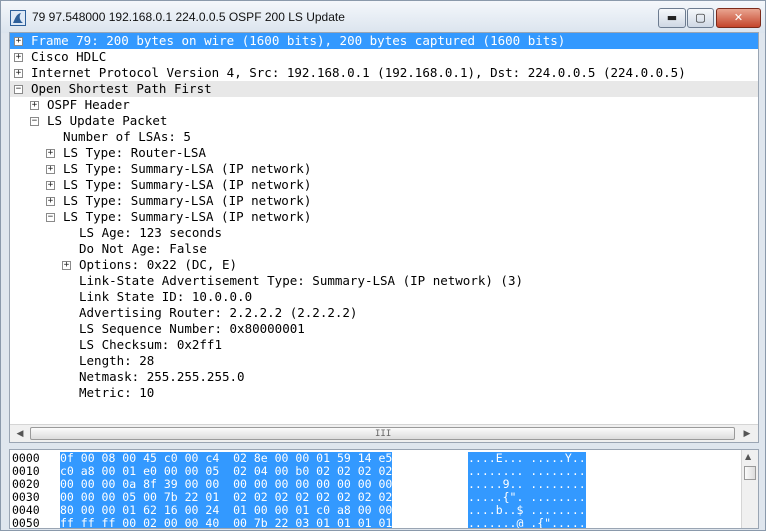 This screenshot has height=531, width=766. What do you see at coordinates (384, 377) in the screenshot?
I see `tree-row: Netmask: 255.255.255.0` at bounding box center [384, 377].